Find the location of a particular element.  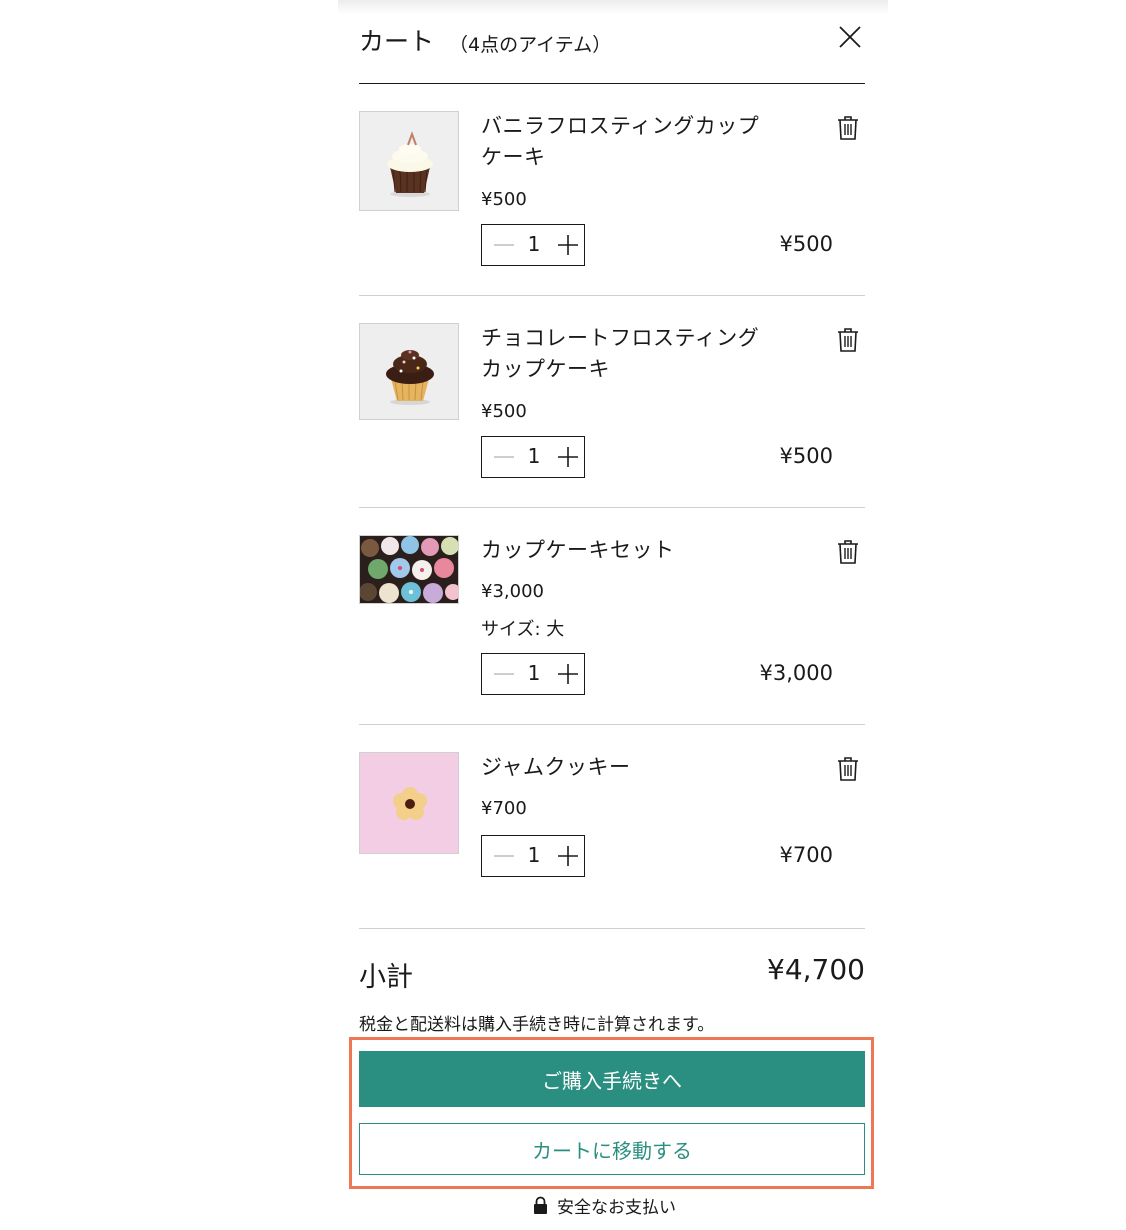

summary-divider is located at coordinates (612, 928).